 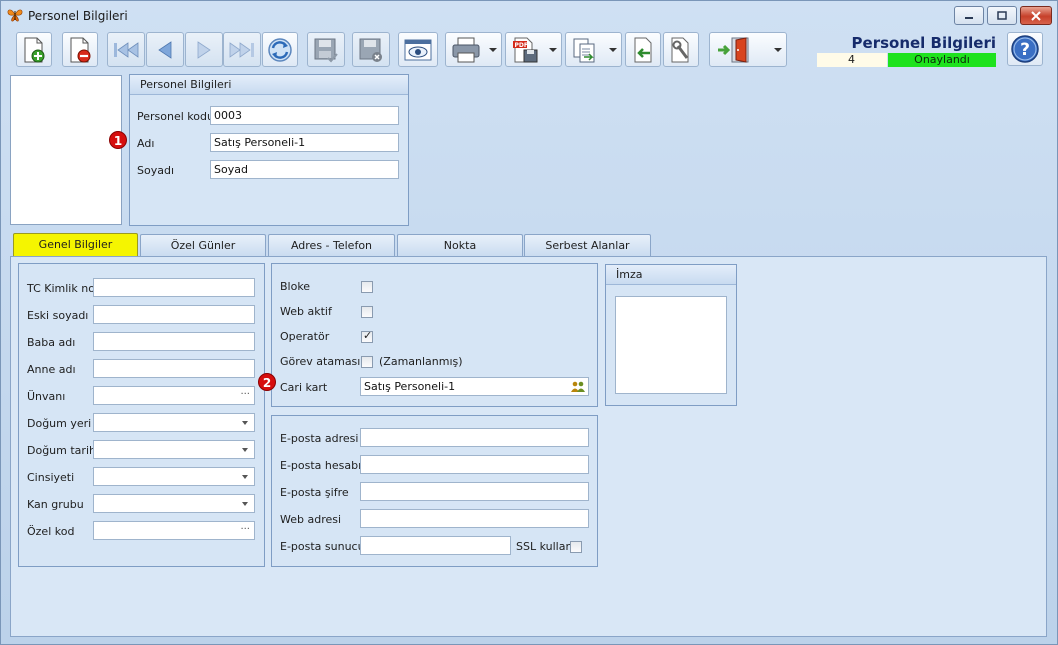 What do you see at coordinates (174, 395) in the screenshot?
I see `title-input: ···` at bounding box center [174, 395].